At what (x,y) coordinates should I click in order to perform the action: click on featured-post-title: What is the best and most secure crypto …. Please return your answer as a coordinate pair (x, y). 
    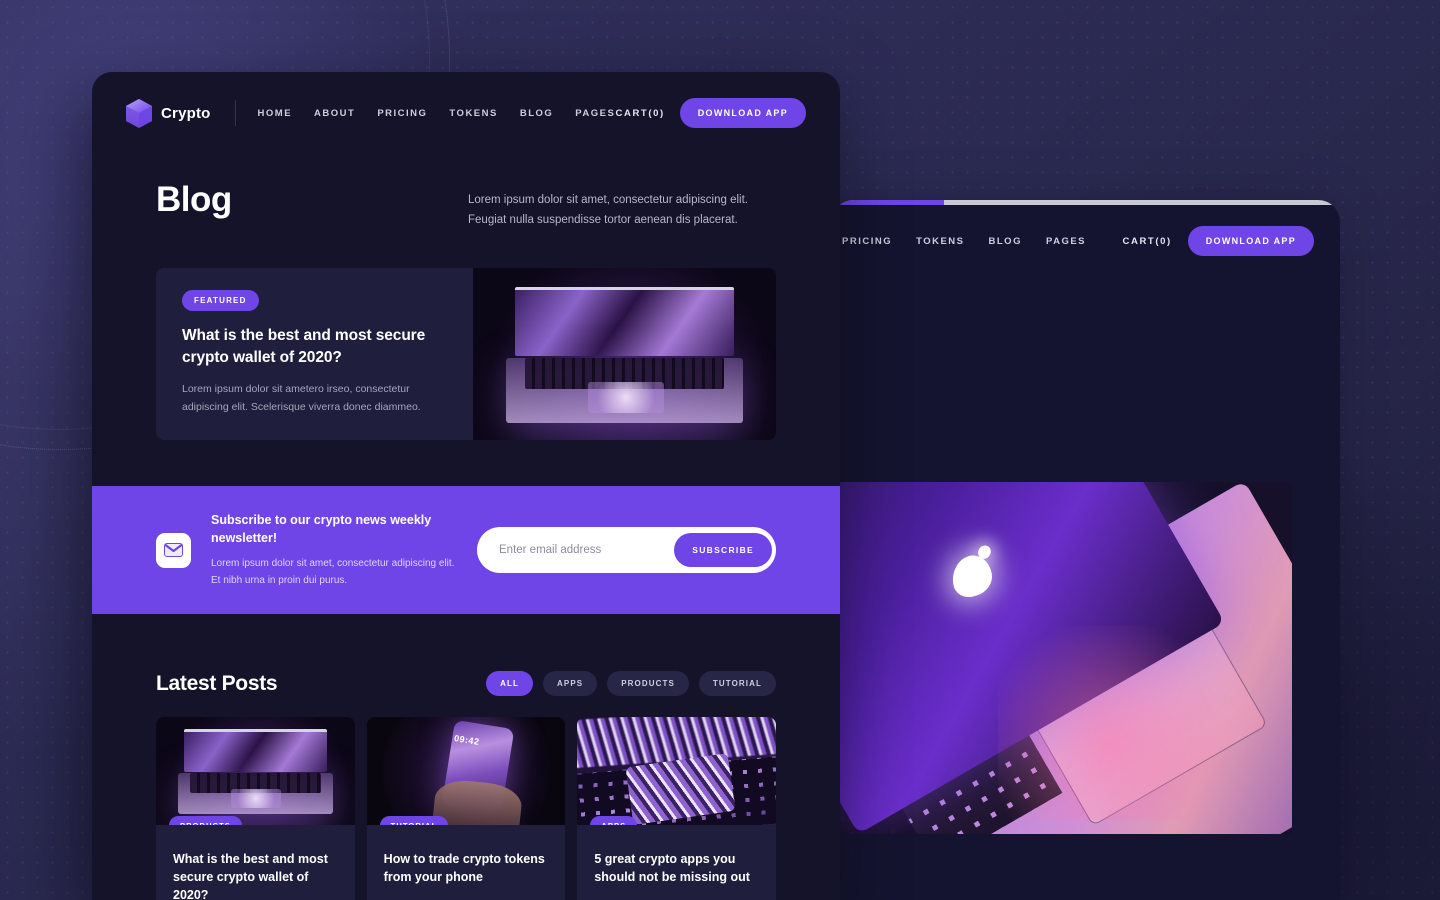
    Looking at the image, I should click on (304, 346).